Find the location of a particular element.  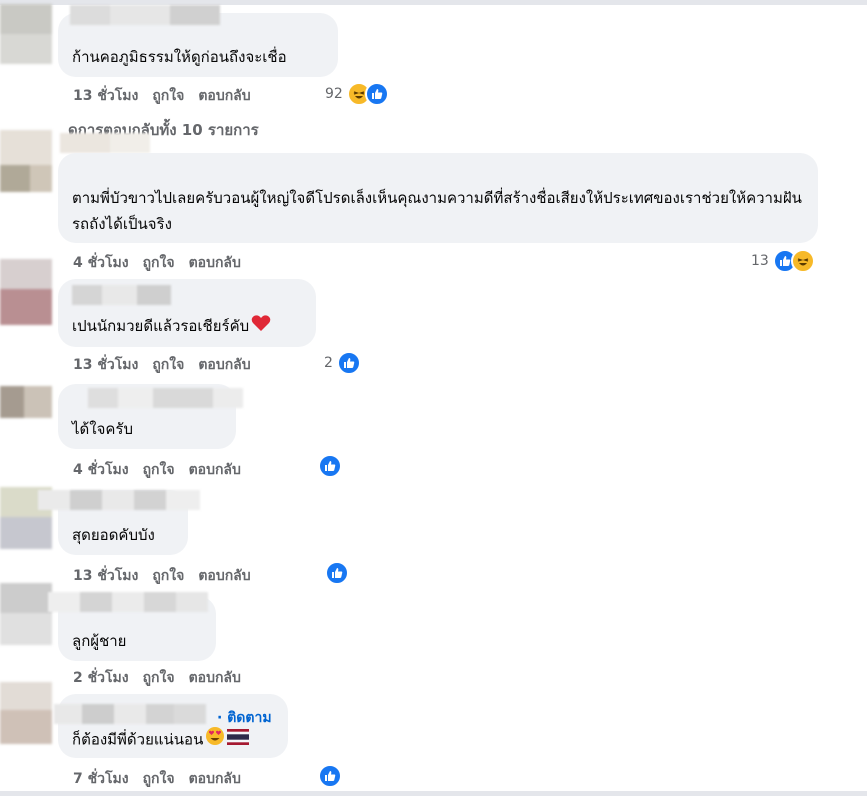

heart-eyes-emoji is located at coordinates (215, 740).